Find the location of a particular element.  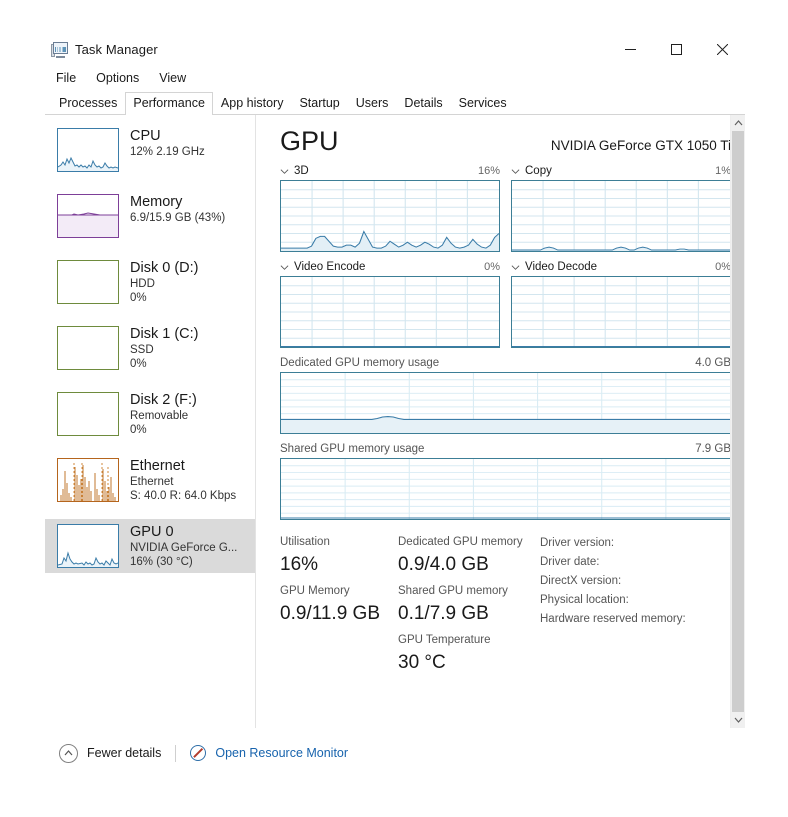

window-controls is located at coordinates (676, 49).